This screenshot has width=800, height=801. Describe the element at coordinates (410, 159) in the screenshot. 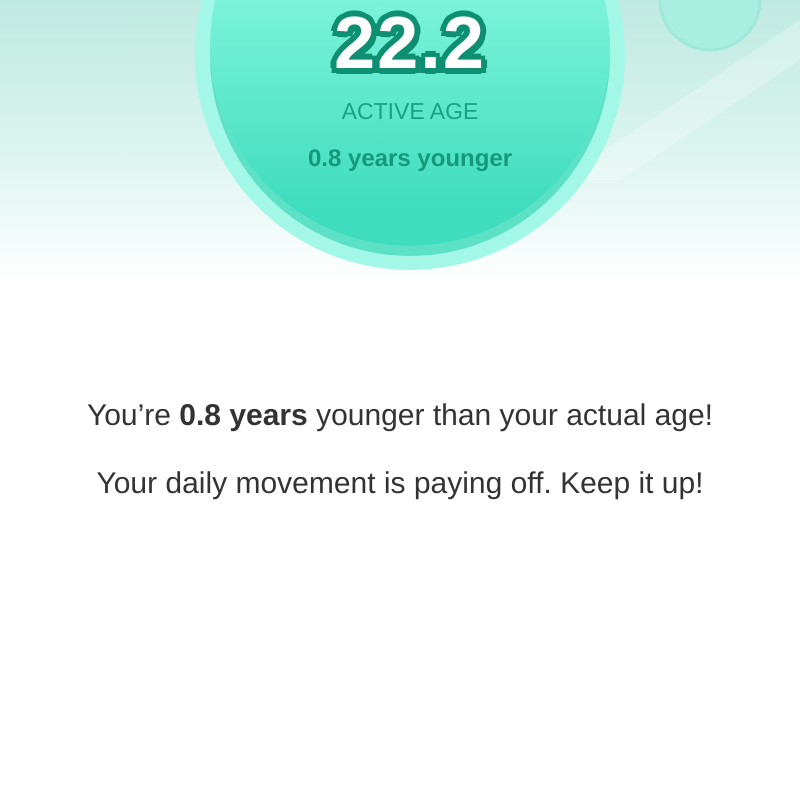

I see `age-difference: 0.8 years younger` at that location.